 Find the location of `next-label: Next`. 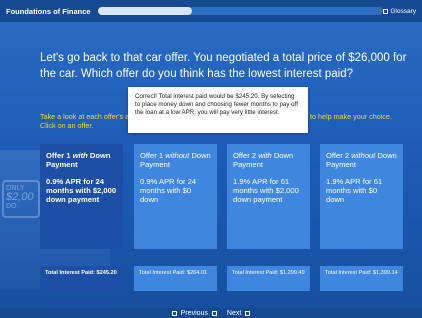

next-label: Next is located at coordinates (234, 313).